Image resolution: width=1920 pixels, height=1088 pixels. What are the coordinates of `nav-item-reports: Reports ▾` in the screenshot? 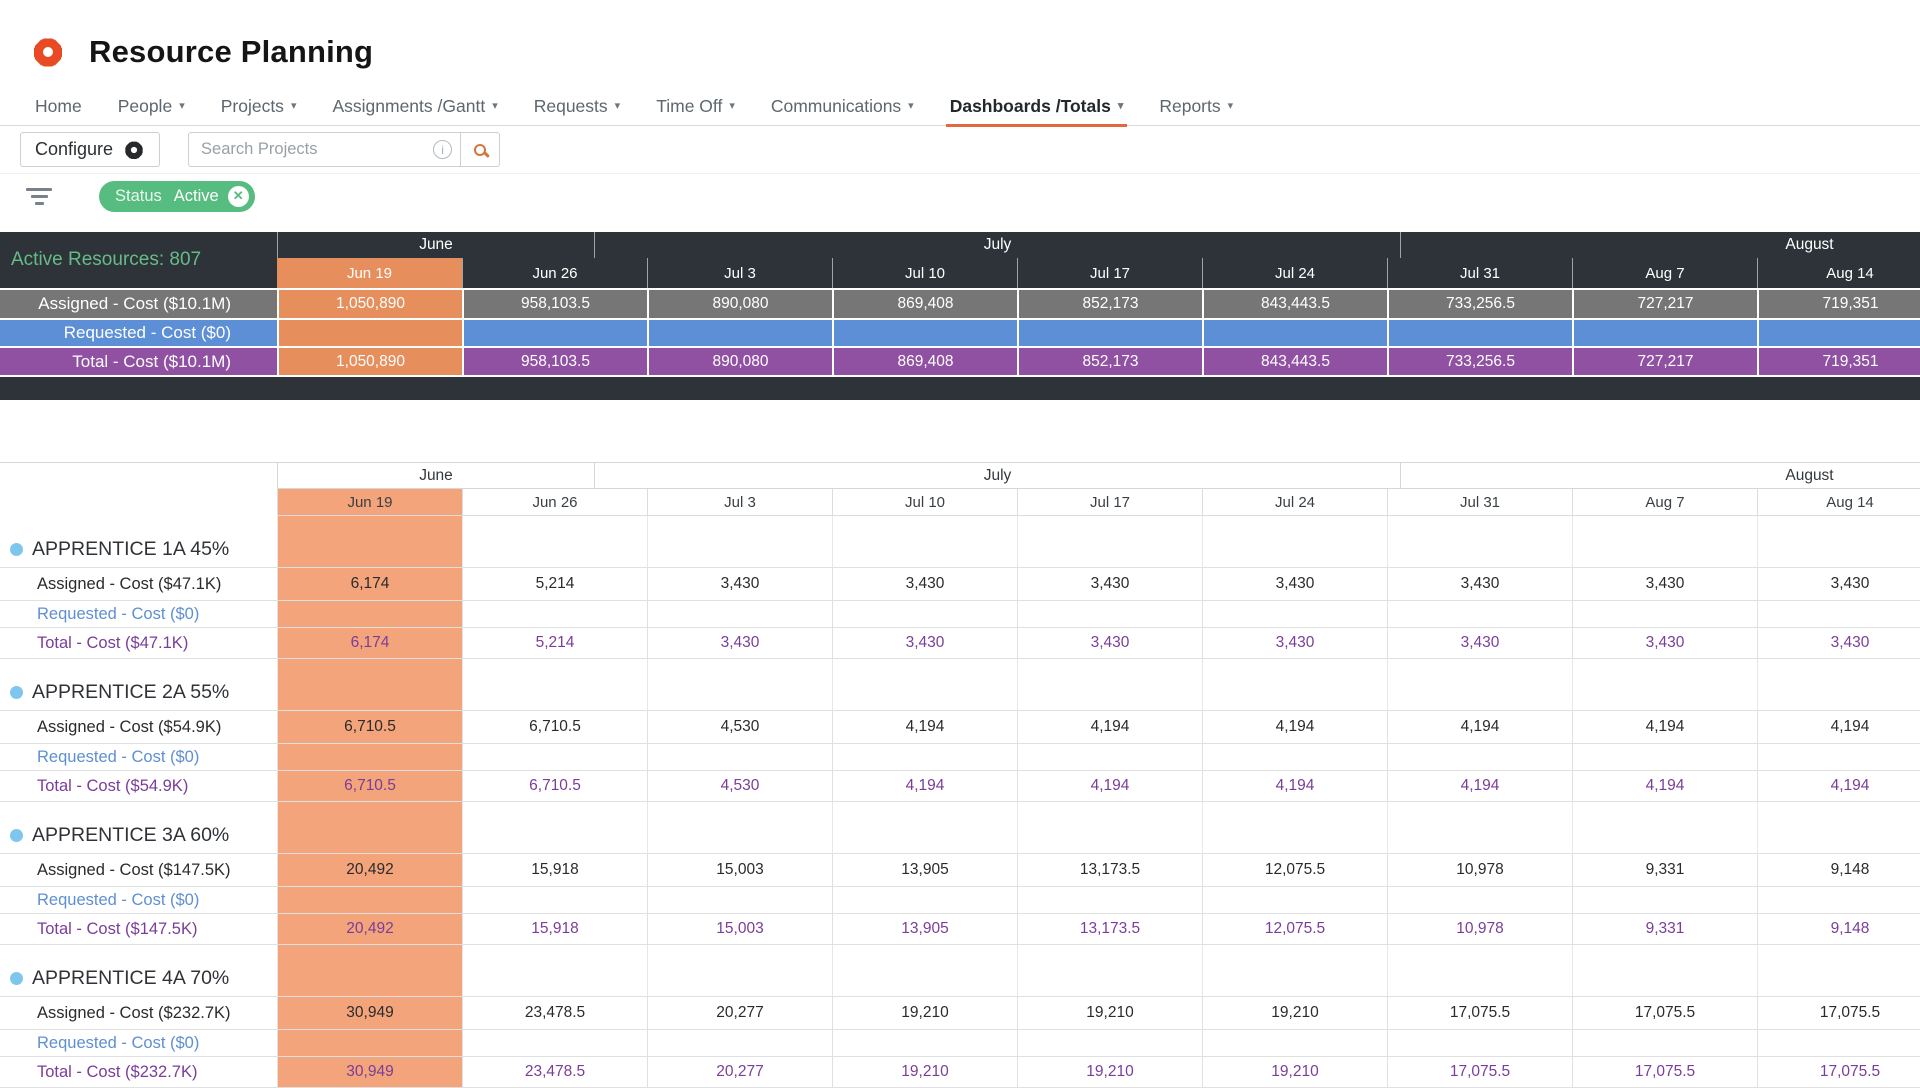 It's located at (1196, 106).